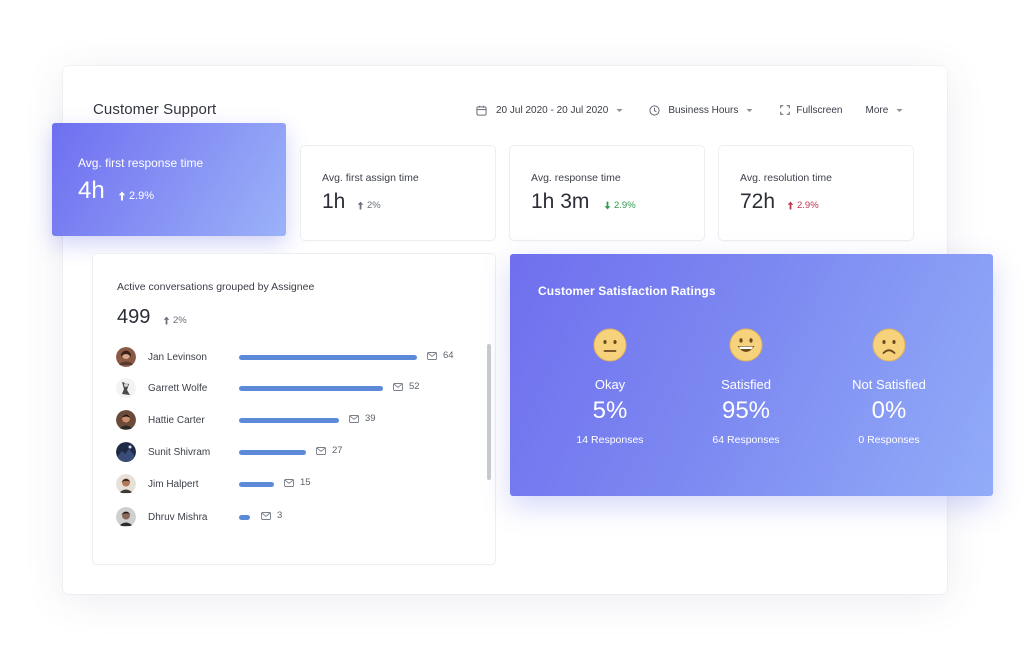  What do you see at coordinates (305, 482) in the screenshot?
I see `count-value: 15` at bounding box center [305, 482].